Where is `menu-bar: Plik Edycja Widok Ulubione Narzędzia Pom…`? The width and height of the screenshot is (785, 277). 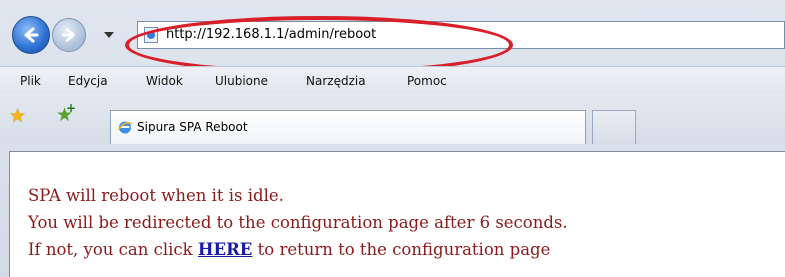
menu-bar: Plik Edycja Widok Ulubione Narzędzia Pom… is located at coordinates (392, 81).